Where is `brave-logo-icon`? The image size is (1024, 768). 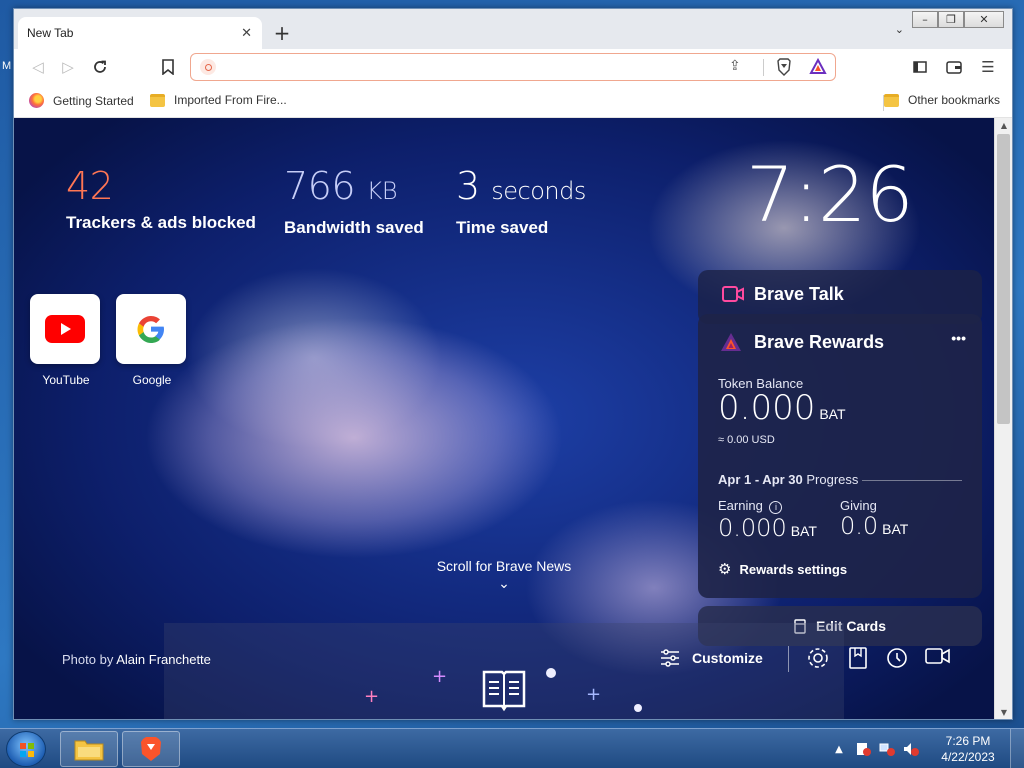
brave-logo-icon is located at coordinates (151, 749).